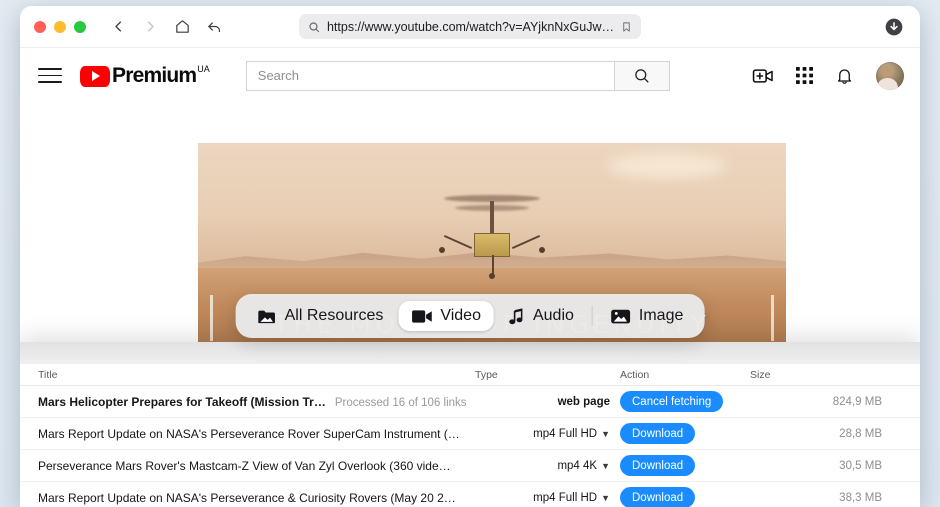  What do you see at coordinates (267, 316) in the screenshot?
I see `all-resources-icon` at bounding box center [267, 316].